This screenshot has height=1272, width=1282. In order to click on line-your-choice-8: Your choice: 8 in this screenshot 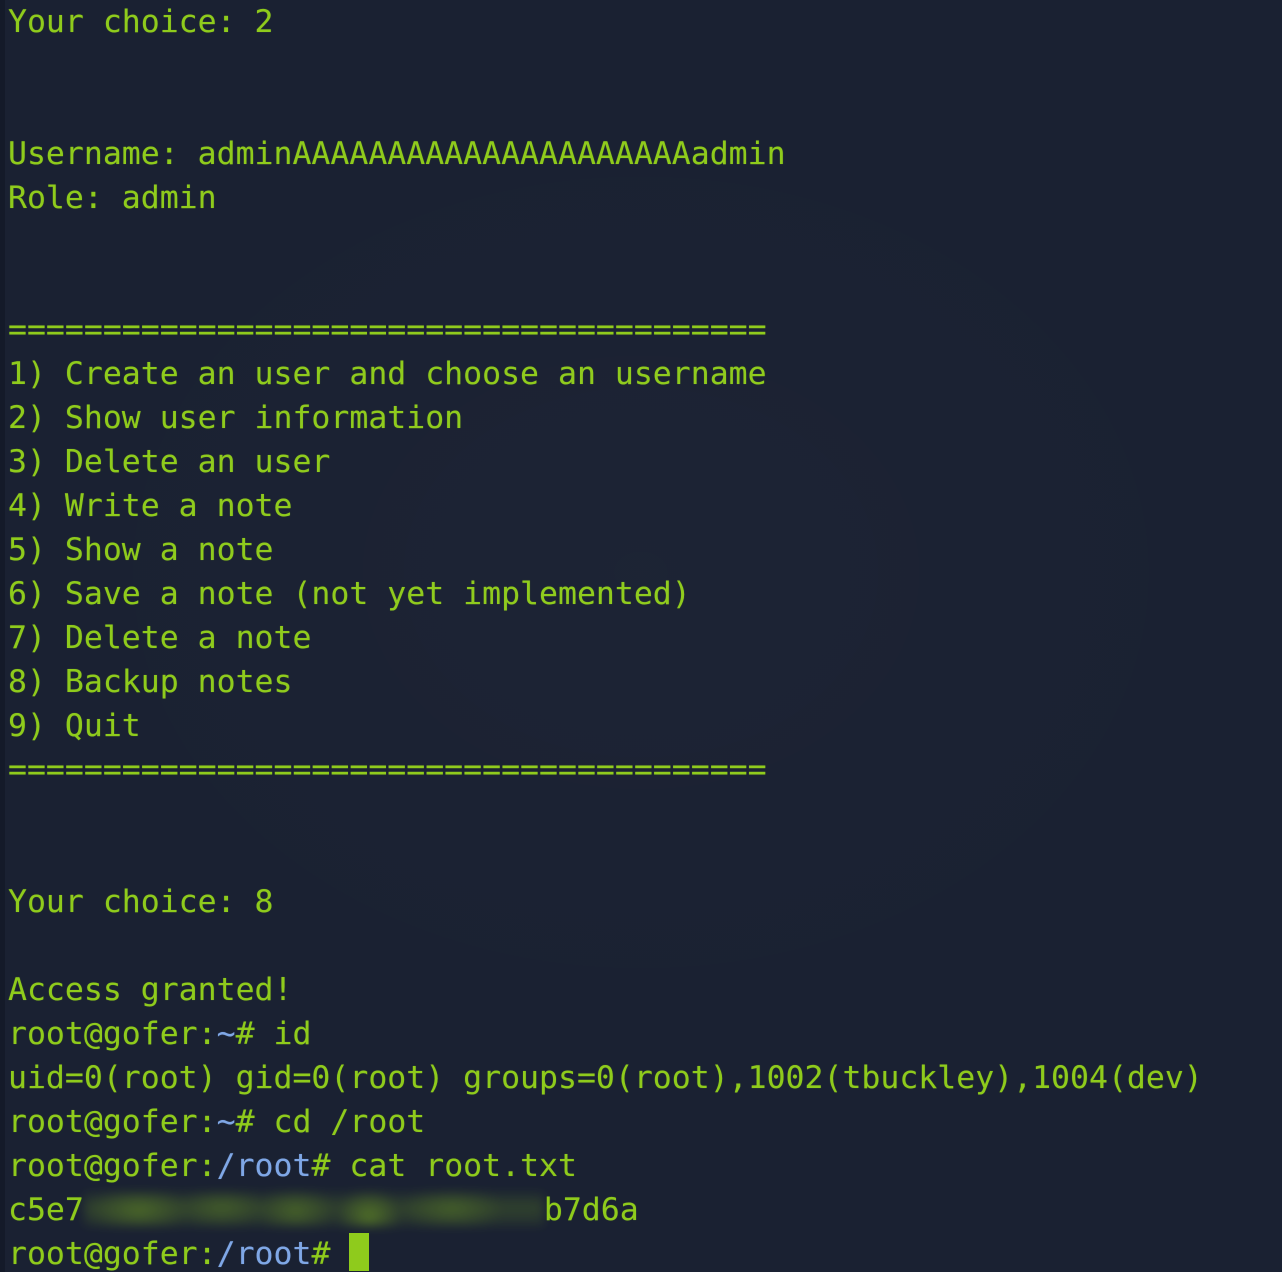, I will do `click(141, 902)`.